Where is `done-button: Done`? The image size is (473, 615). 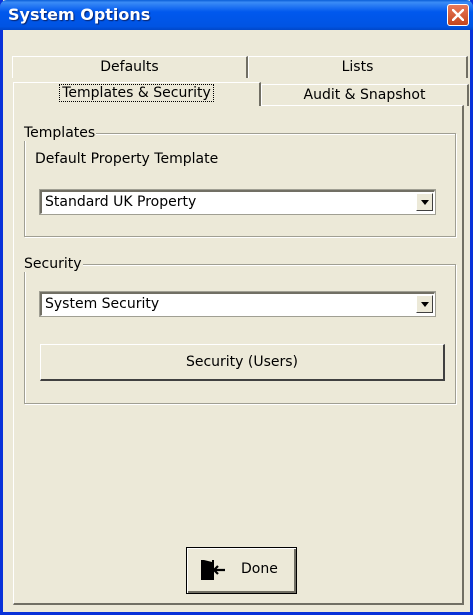 done-button: Done is located at coordinates (241, 570).